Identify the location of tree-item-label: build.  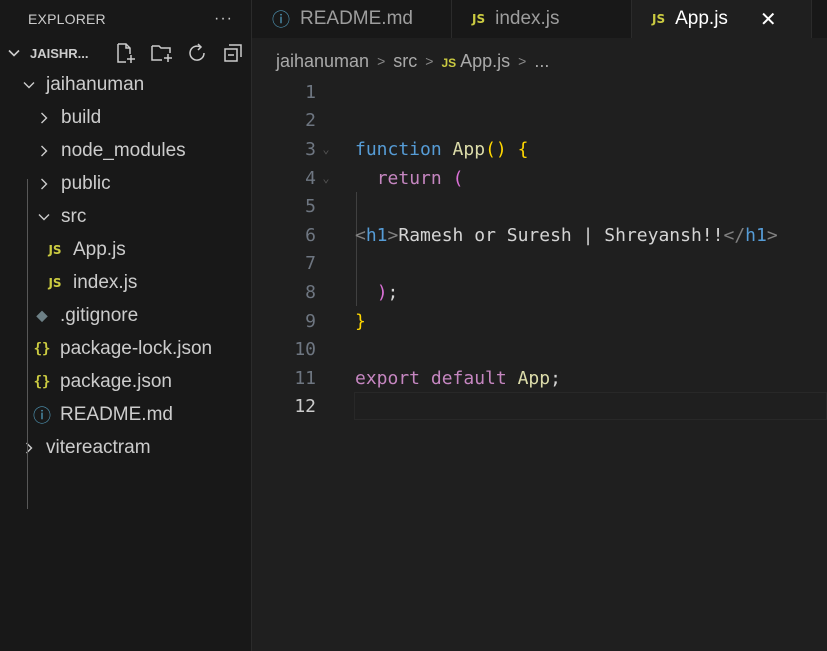
(81, 117).